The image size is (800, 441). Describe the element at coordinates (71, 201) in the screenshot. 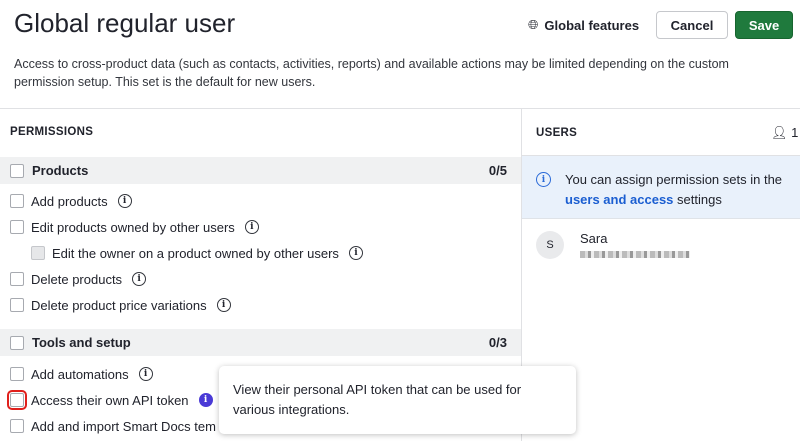

I see `permission-row: Add products i` at that location.